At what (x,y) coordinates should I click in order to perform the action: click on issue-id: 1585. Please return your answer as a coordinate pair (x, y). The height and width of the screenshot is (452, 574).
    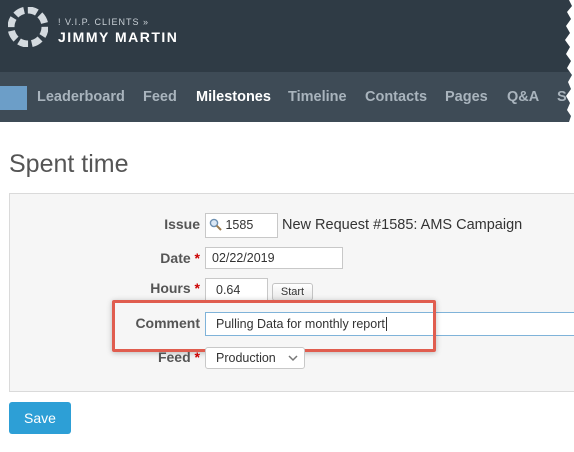
    Looking at the image, I should click on (239, 225).